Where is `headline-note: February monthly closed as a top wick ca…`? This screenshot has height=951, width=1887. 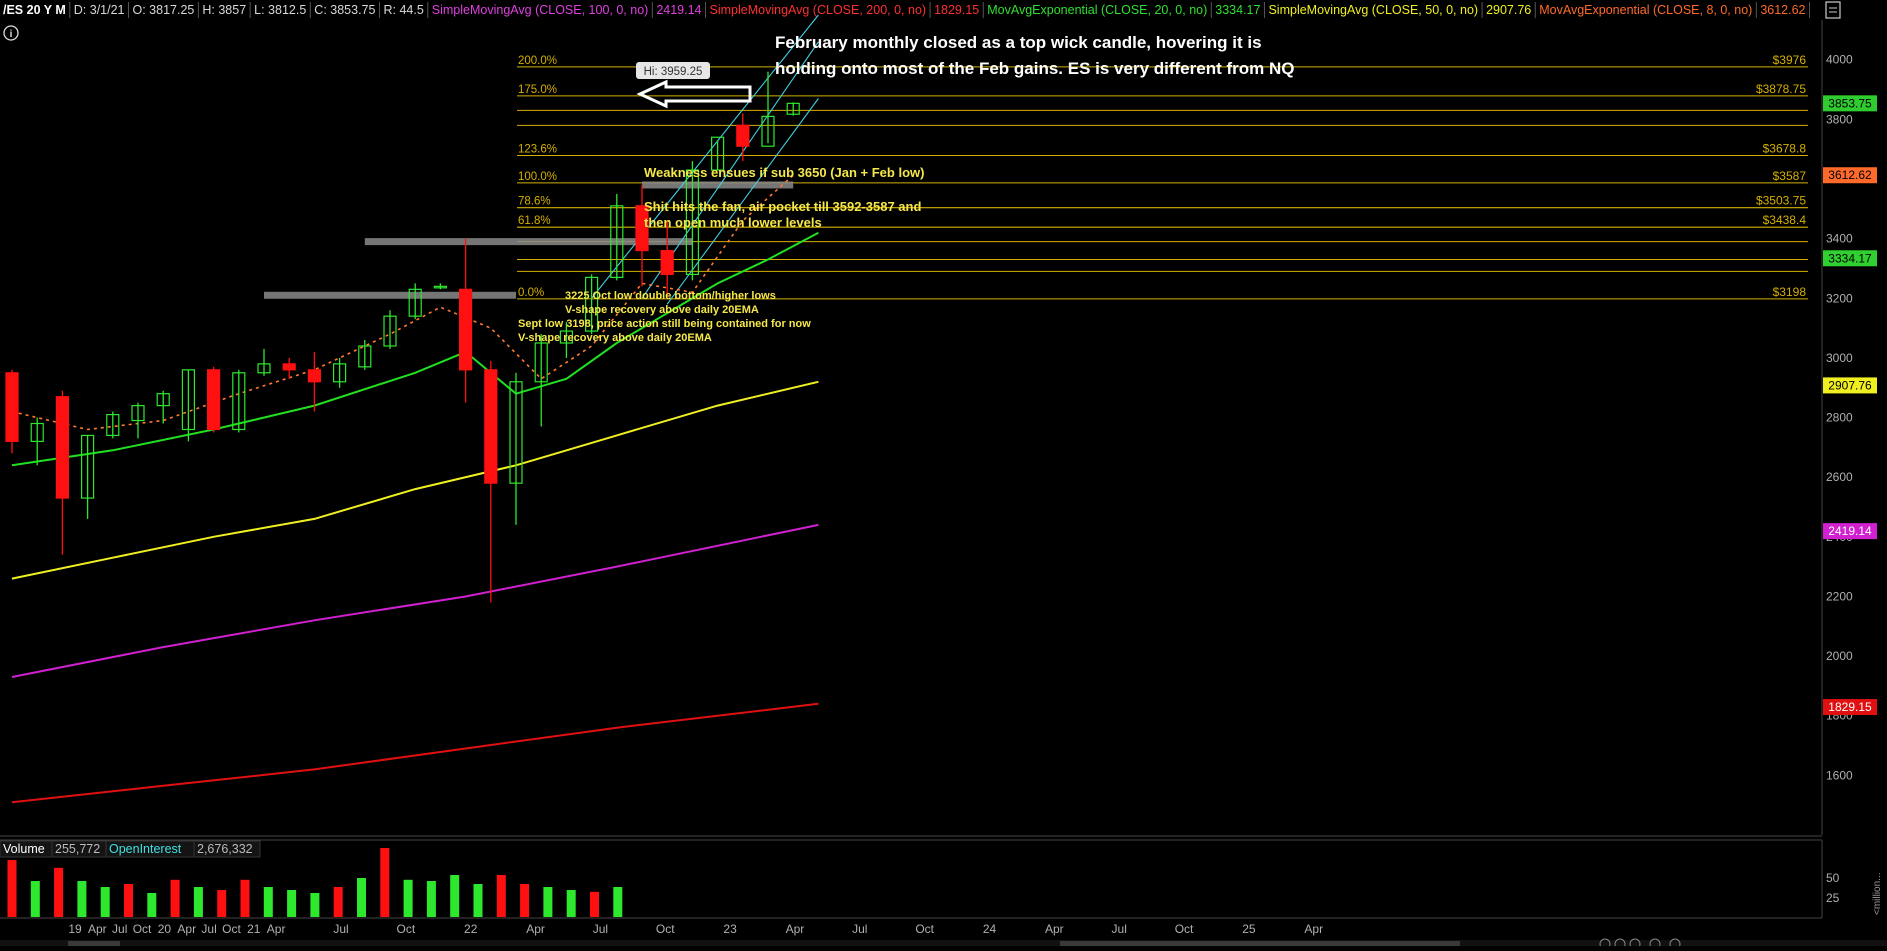 headline-note: February monthly closed as a top wick ca… is located at coordinates (1018, 42).